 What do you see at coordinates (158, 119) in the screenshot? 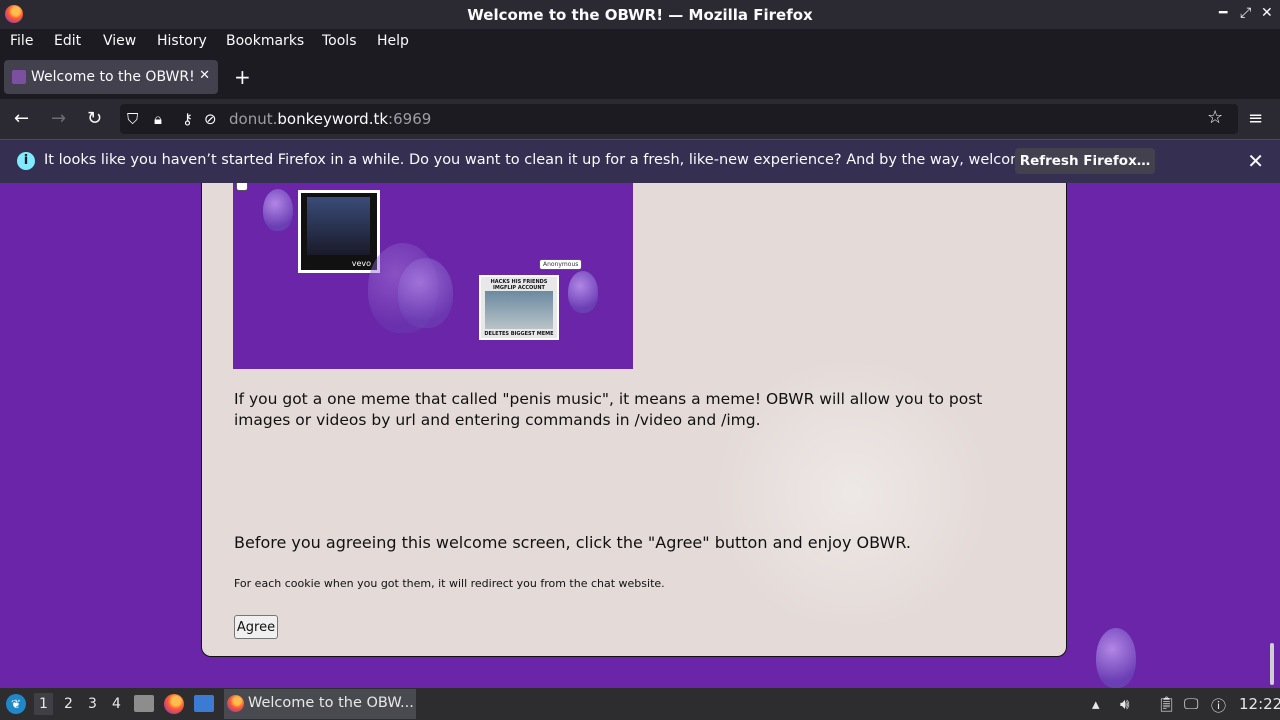
I see `lock-icon: 🔒︎` at bounding box center [158, 119].